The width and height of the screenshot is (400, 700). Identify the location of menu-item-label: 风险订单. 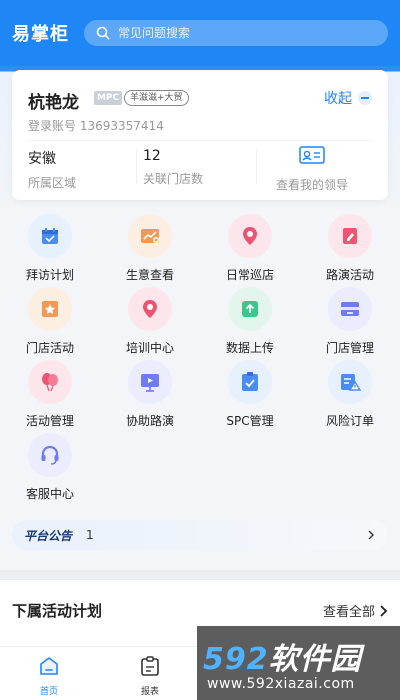
(349, 421).